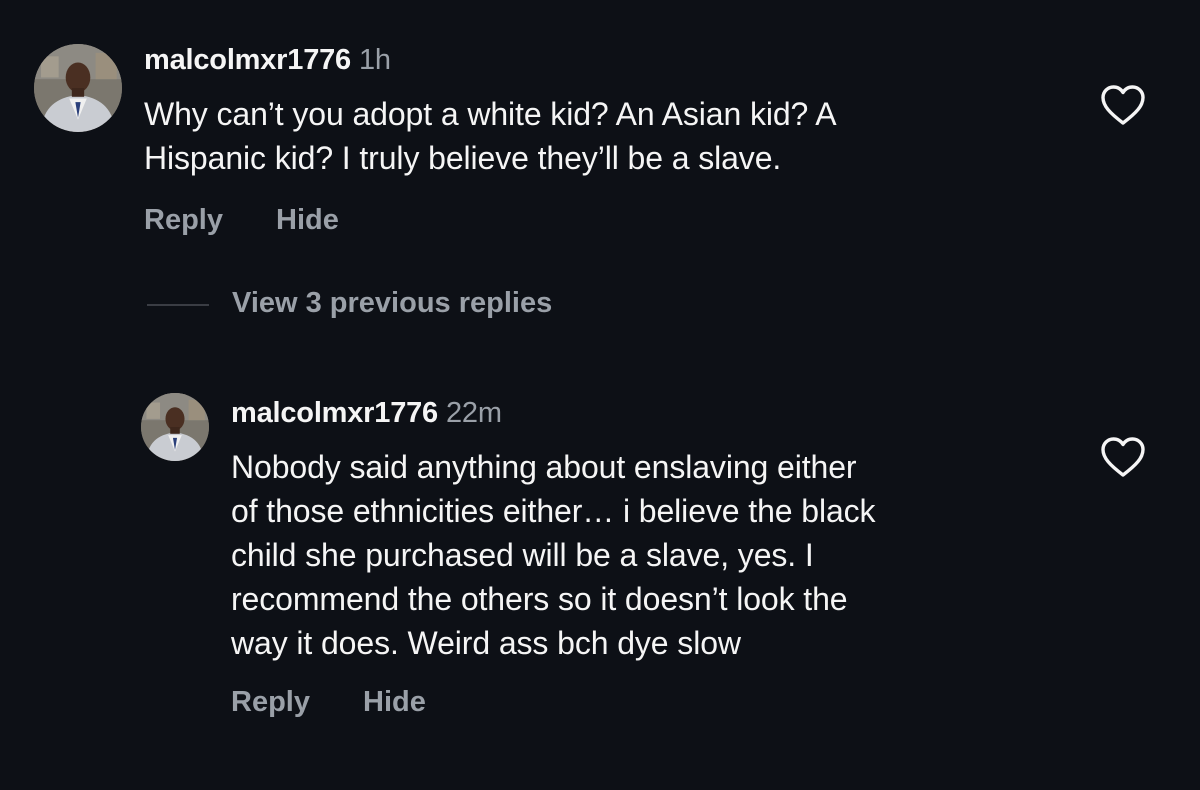 The width and height of the screenshot is (1200, 790). What do you see at coordinates (375, 60) in the screenshot?
I see `comment-timestamp: 1h` at bounding box center [375, 60].